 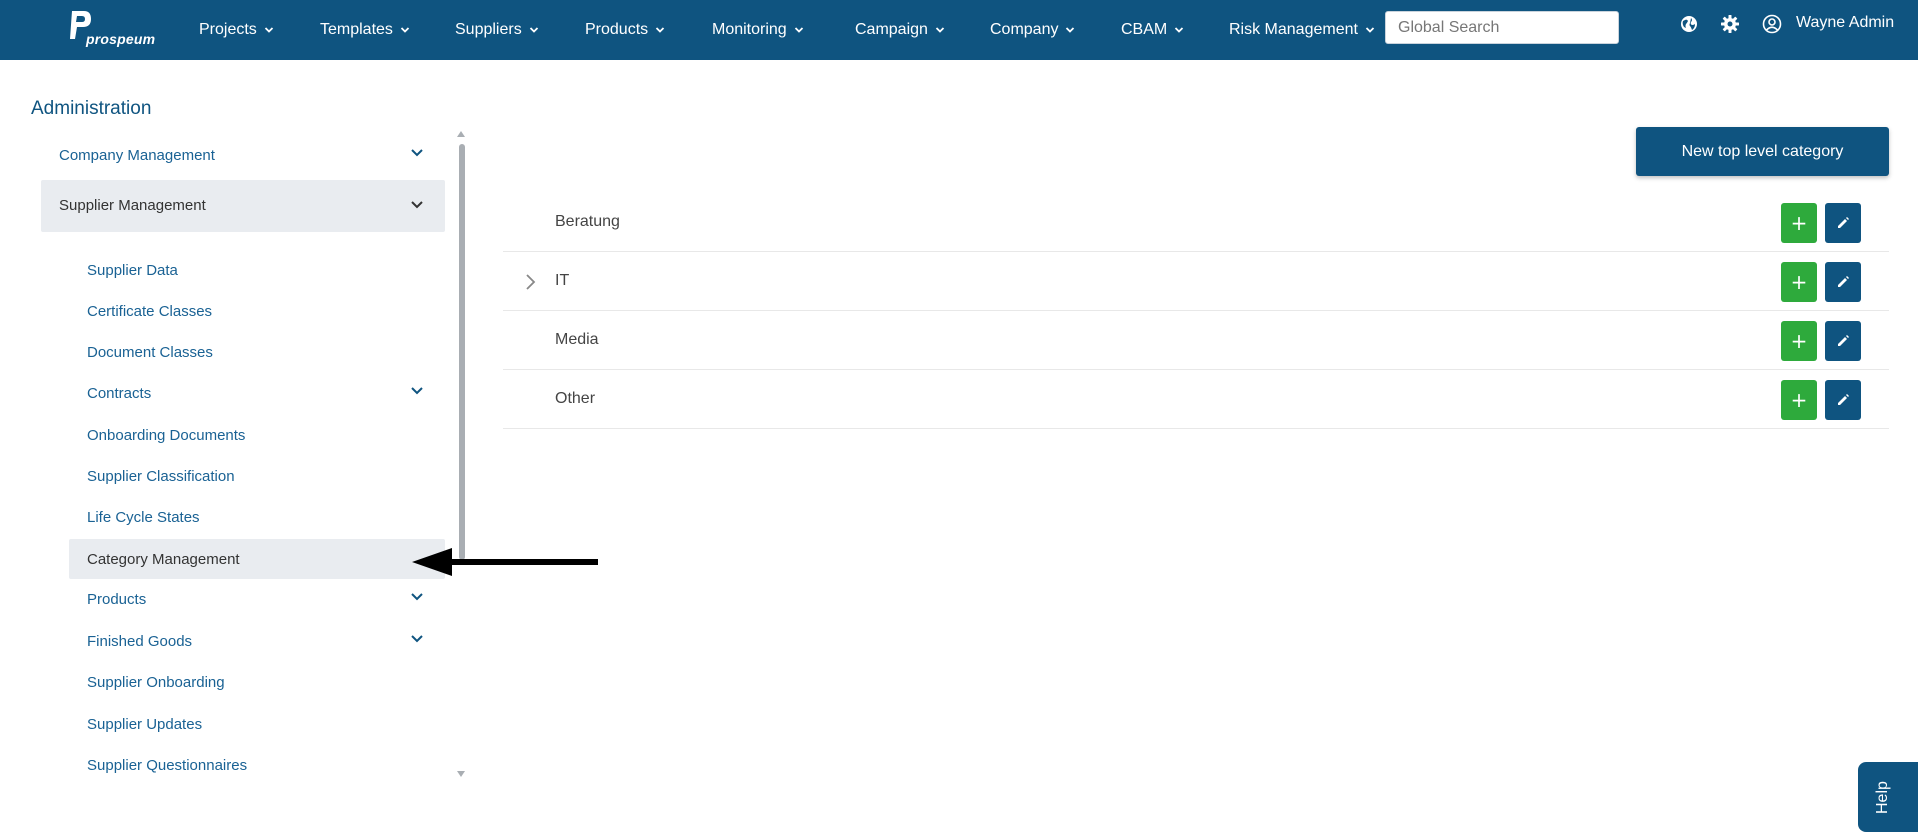 I want to click on sidebar-item-supplier-data: Supplier Data, so click(x=132, y=270).